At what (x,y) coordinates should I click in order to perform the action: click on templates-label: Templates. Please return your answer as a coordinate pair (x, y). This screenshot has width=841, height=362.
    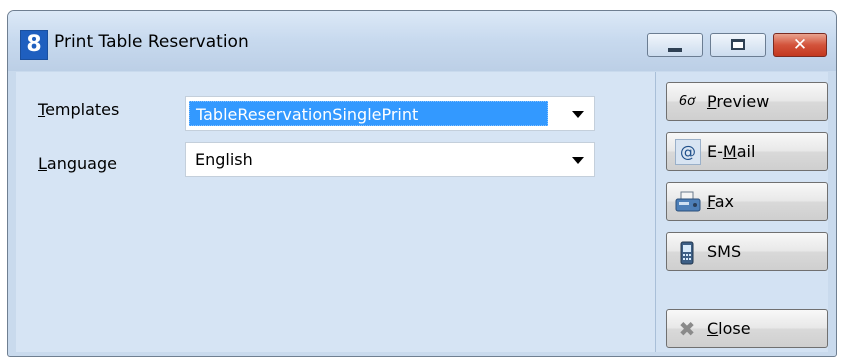
    Looking at the image, I should click on (78, 109).